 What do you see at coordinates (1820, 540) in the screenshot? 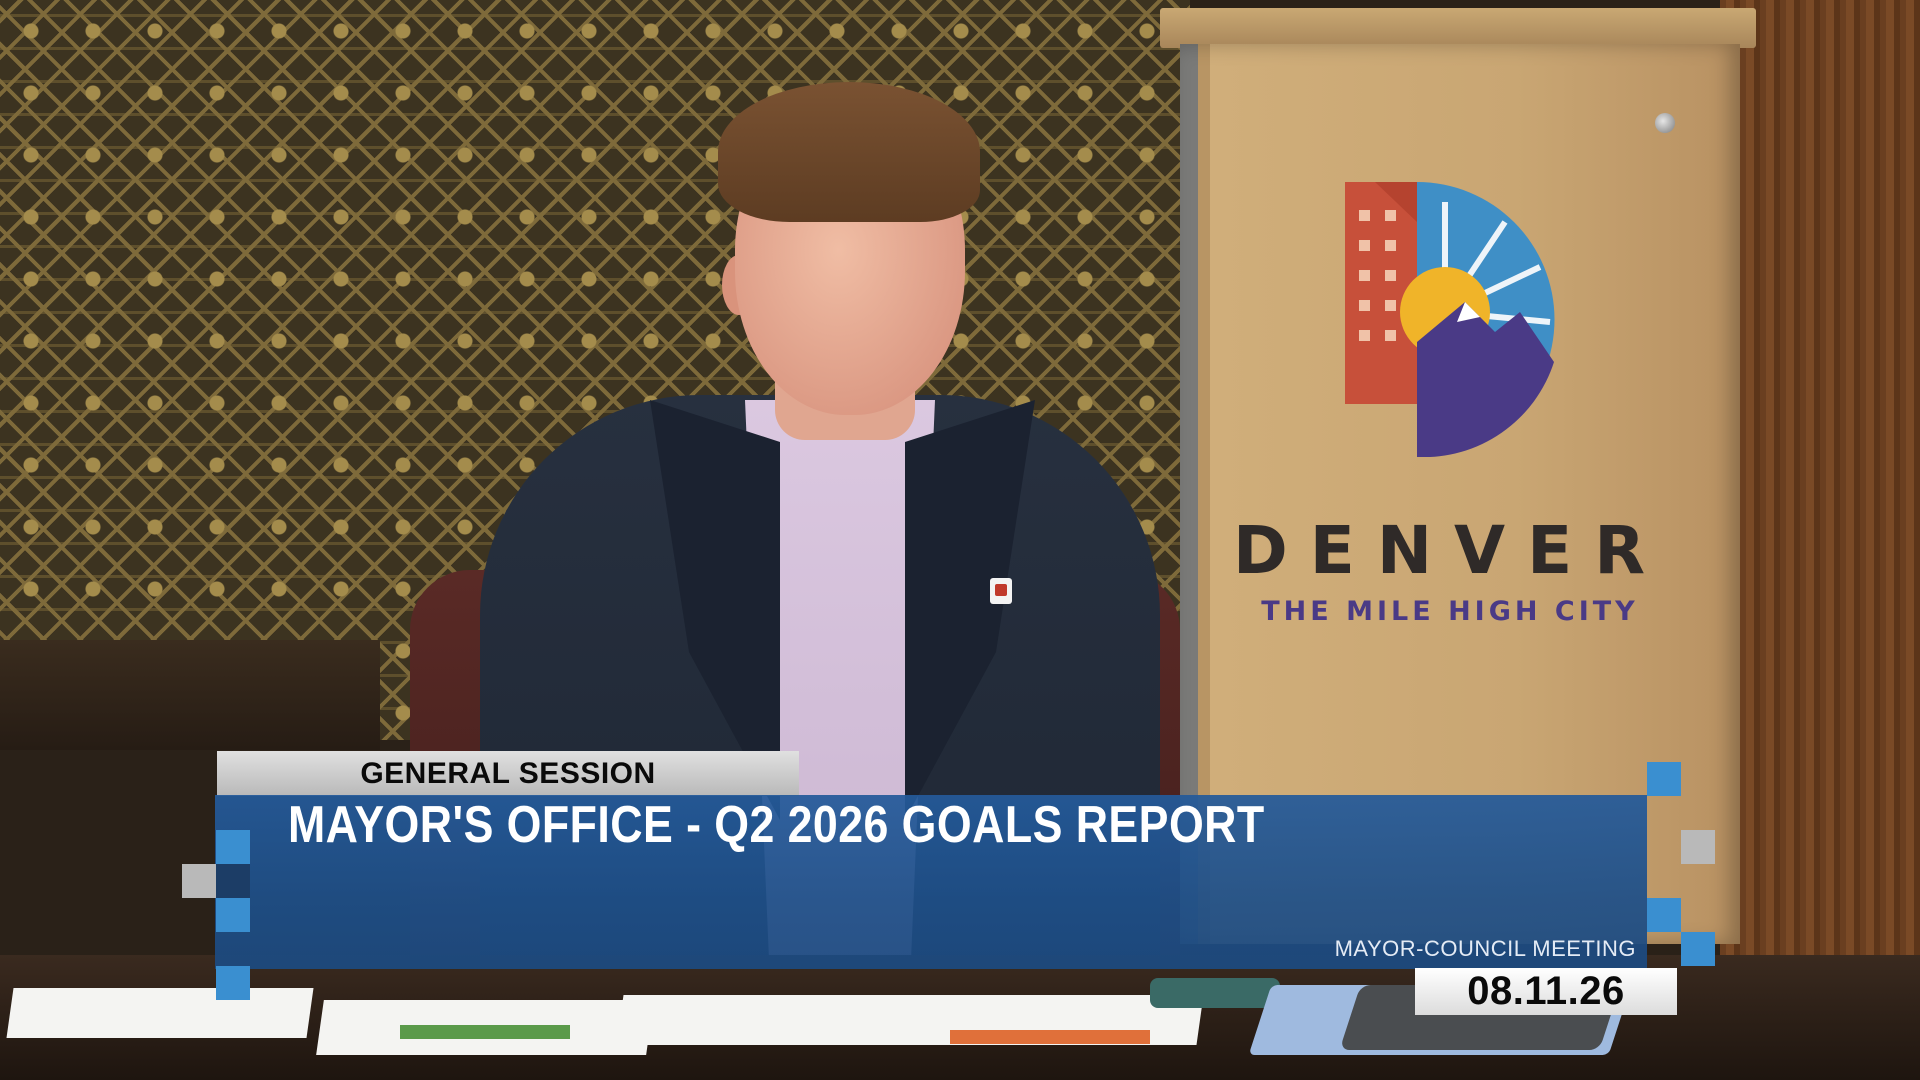
I see `wood-panel` at bounding box center [1820, 540].